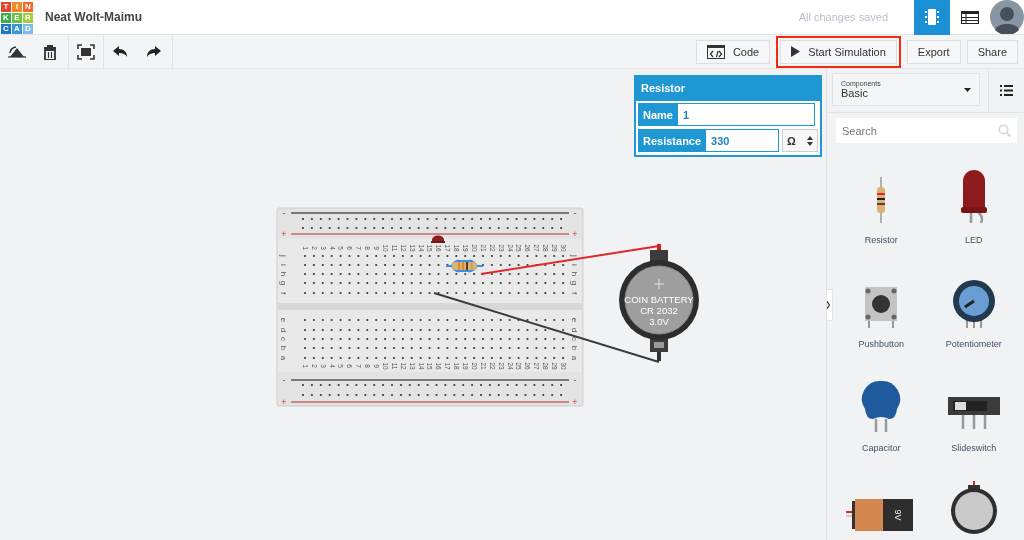 The height and width of the screenshot is (540, 1024). Describe the element at coordinates (742, 140) in the screenshot. I see `input-field: 330` at that location.